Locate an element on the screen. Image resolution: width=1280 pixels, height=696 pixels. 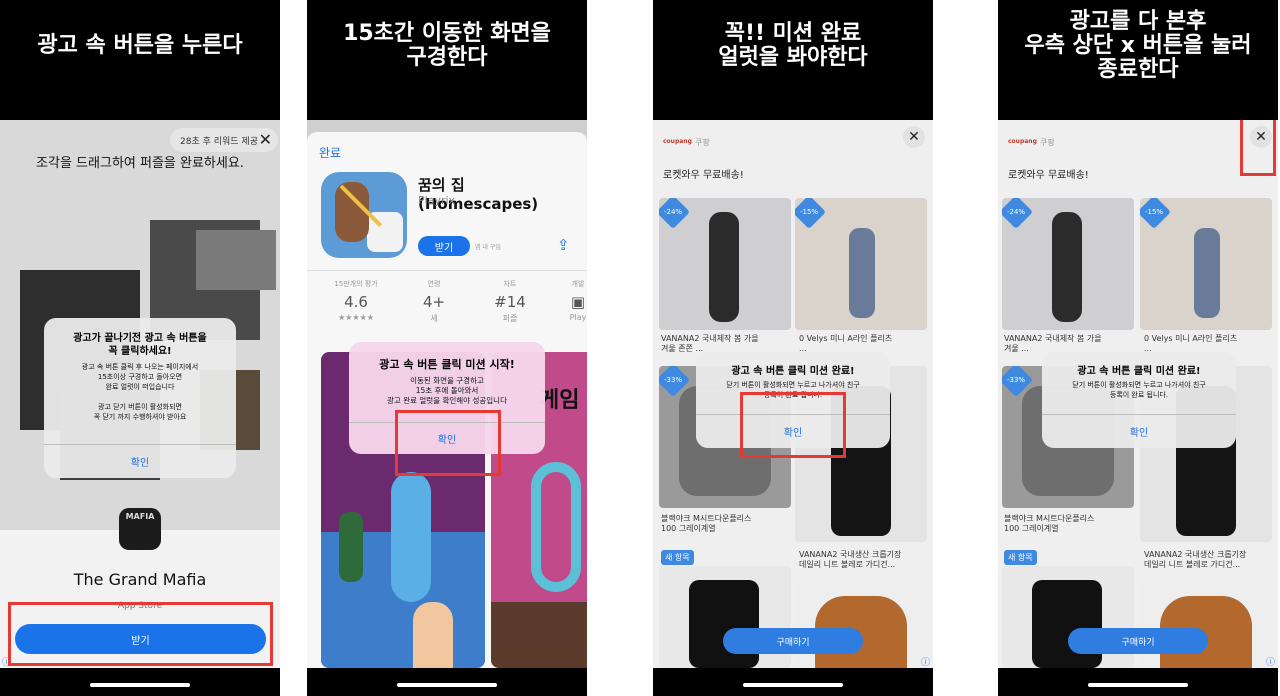
step-caption: 광고 속 버튼을 누른다 is located at coordinates (140, 60).